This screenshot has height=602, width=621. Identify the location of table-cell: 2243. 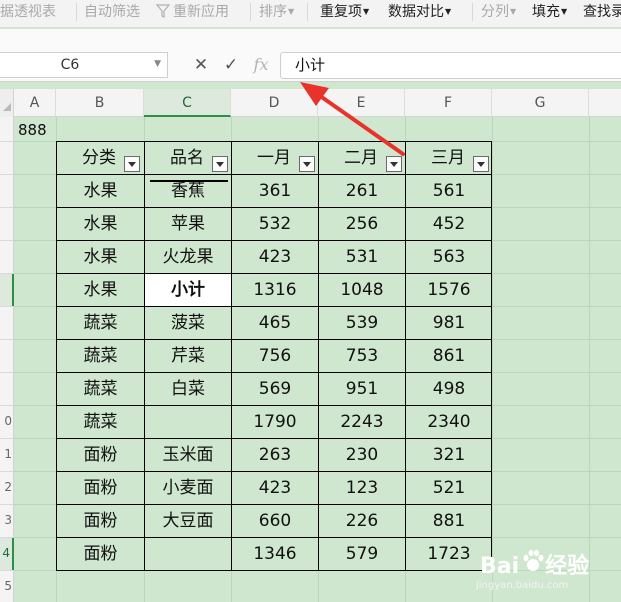
(362, 422).